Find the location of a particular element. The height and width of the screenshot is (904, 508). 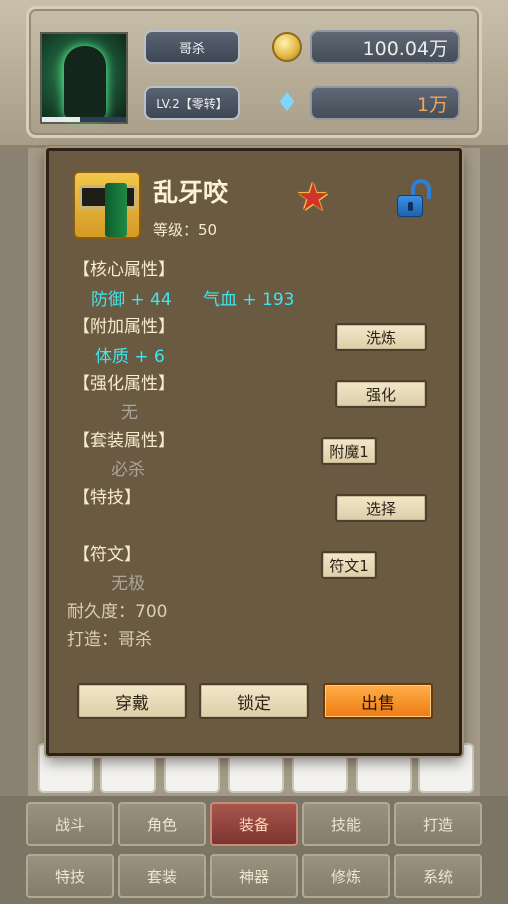

core-attribute-hp: 气血 + 193 is located at coordinates (249, 300).